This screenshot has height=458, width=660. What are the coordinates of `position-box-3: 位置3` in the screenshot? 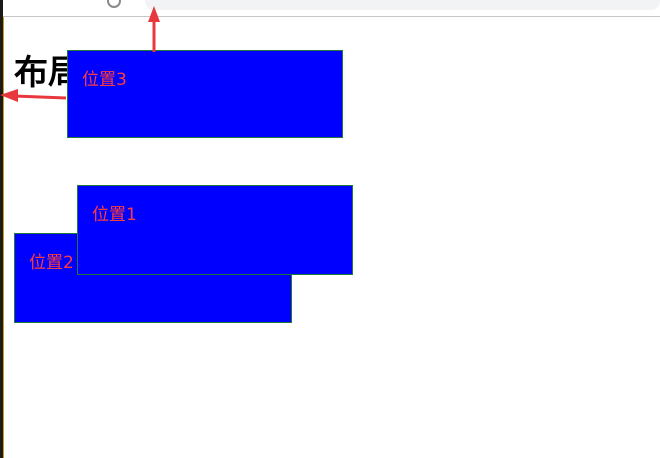 It's located at (205, 94).